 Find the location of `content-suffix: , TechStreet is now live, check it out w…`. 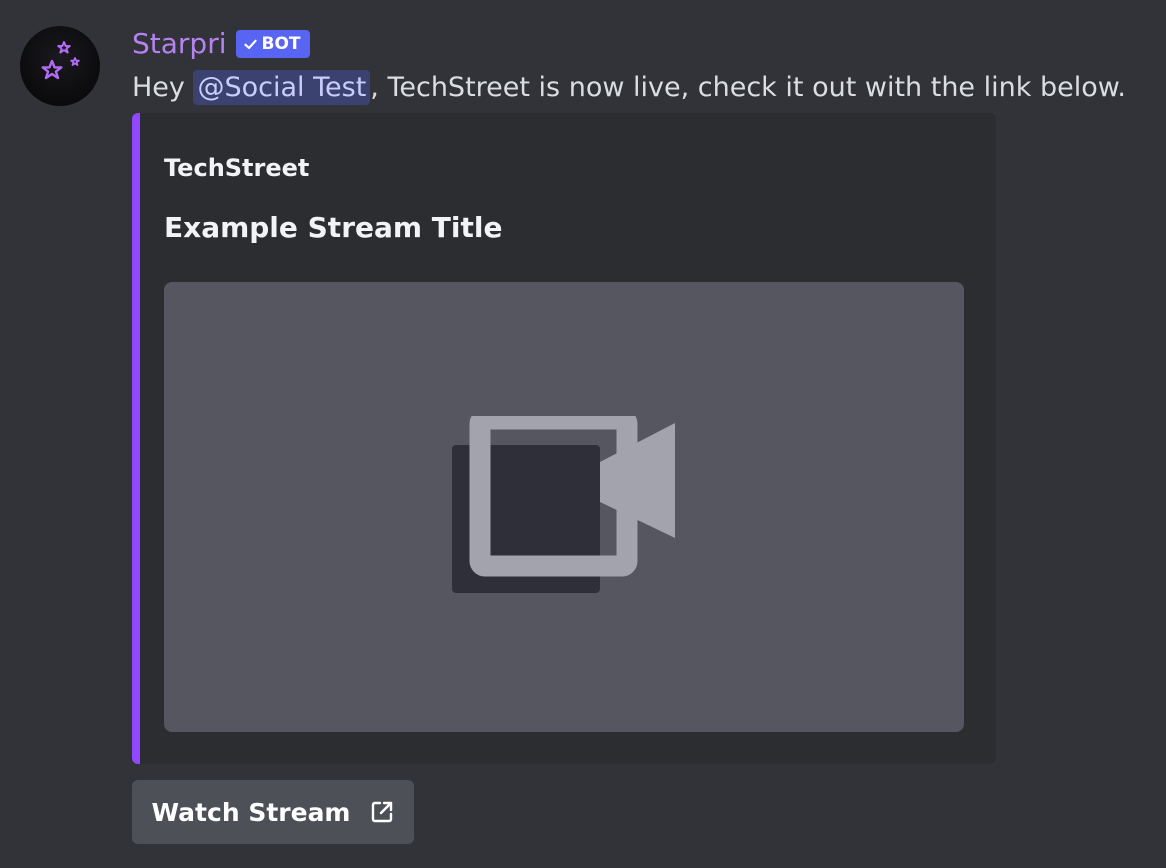

content-suffix: , TechStreet is now live, check it out w… is located at coordinates (748, 87).